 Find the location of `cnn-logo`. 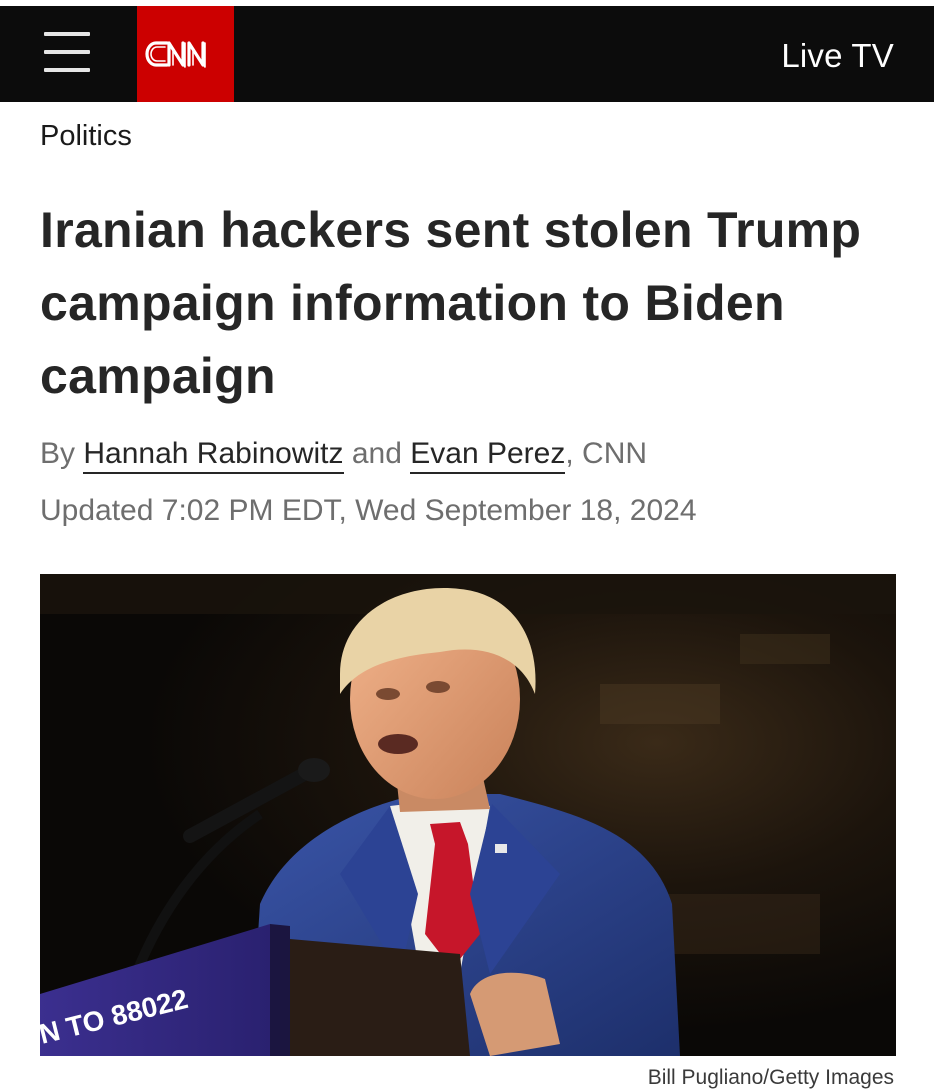

cnn-logo is located at coordinates (185, 54).